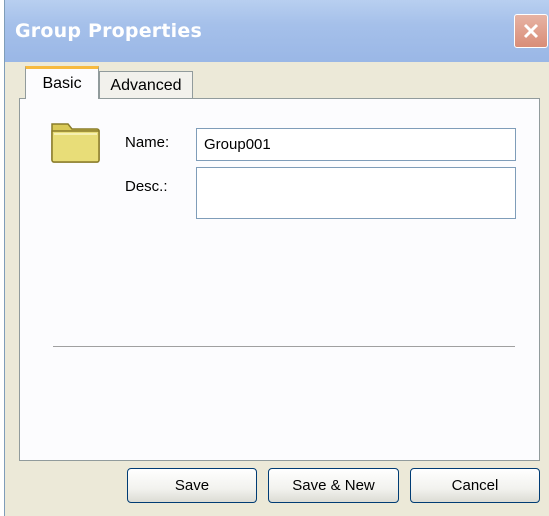  What do you see at coordinates (108, 31) in the screenshot?
I see `window-title: Group Properties` at bounding box center [108, 31].